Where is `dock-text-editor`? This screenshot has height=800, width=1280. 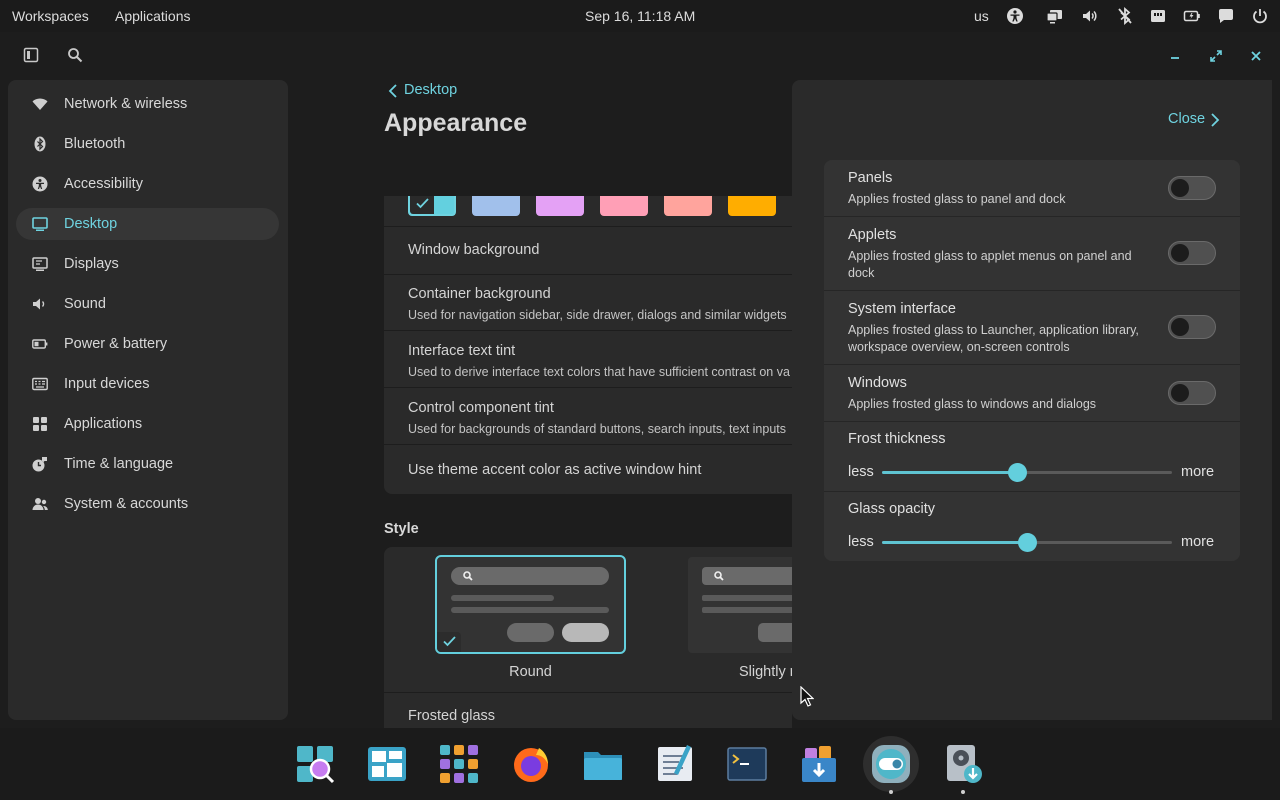 dock-text-editor is located at coordinates (675, 764).